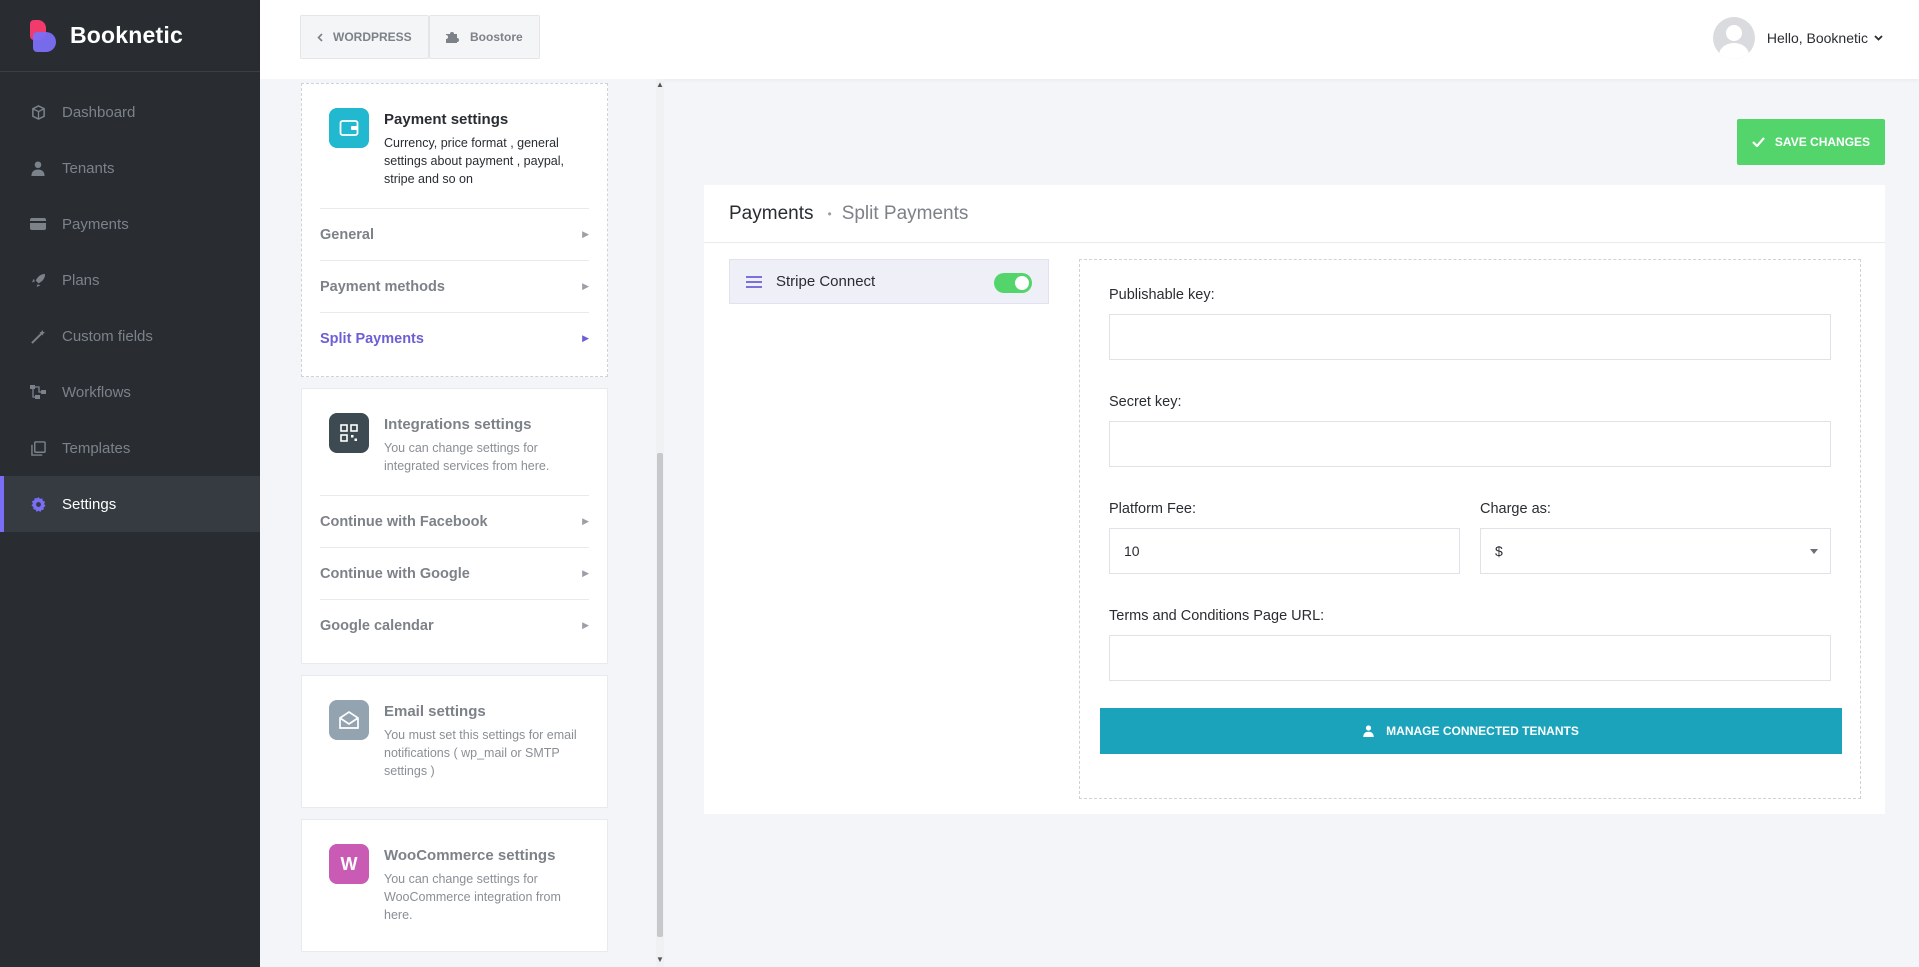 This screenshot has width=1919, height=967. I want to click on chevron-down-icon, so click(1814, 551).